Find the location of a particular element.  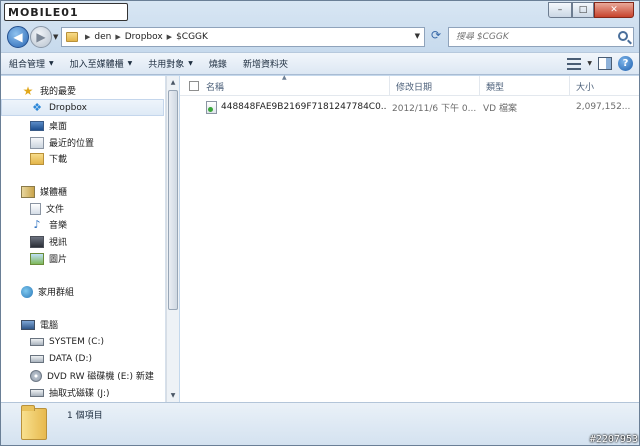

burn-label: 燒錄 is located at coordinates (217, 65).